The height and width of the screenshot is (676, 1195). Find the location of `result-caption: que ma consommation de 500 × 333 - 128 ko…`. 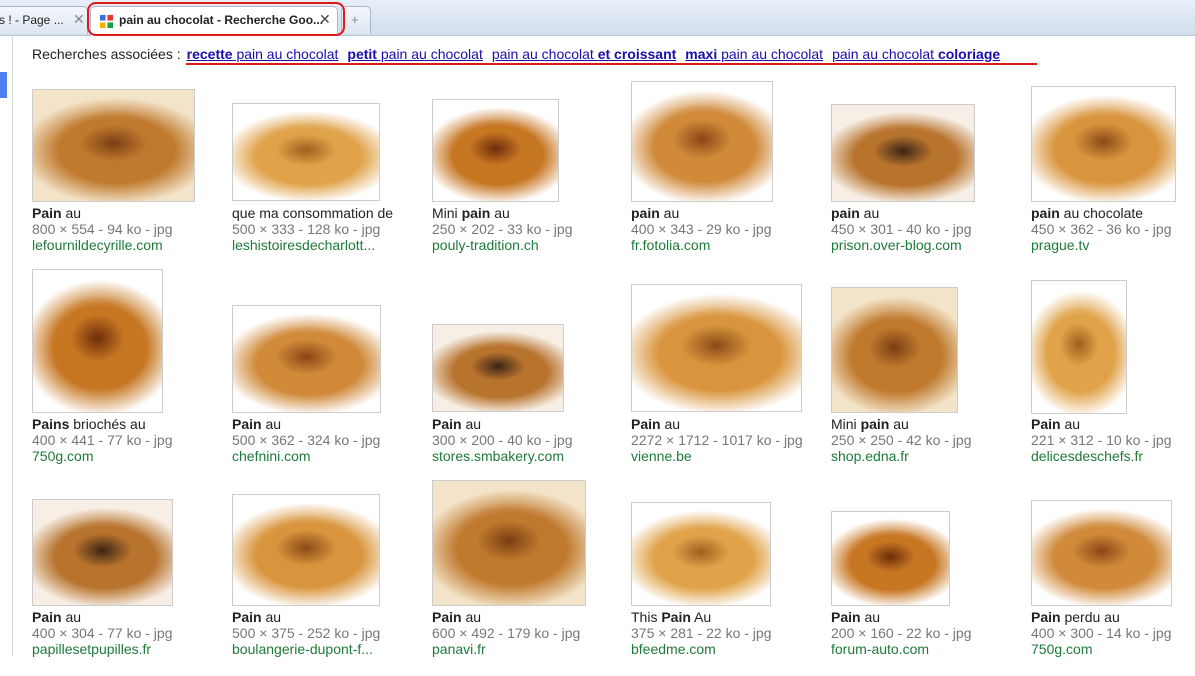

result-caption: que ma consommation de 500 × 333 - 128 ko… is located at coordinates (312, 229).